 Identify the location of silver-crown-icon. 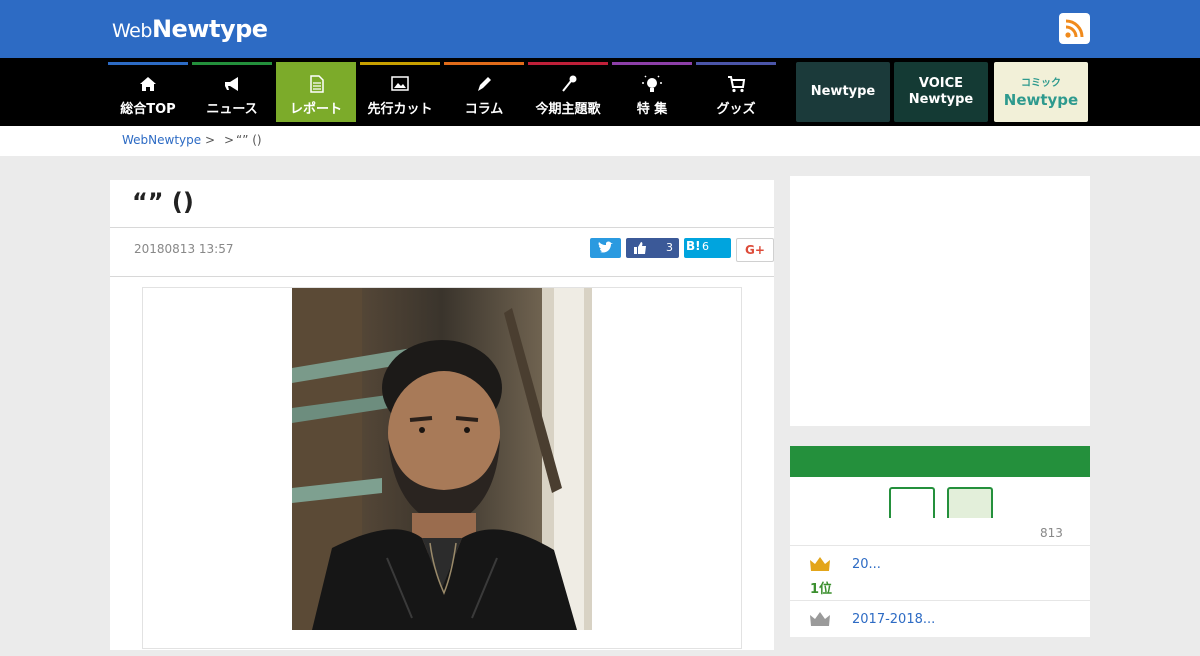
(820, 619).